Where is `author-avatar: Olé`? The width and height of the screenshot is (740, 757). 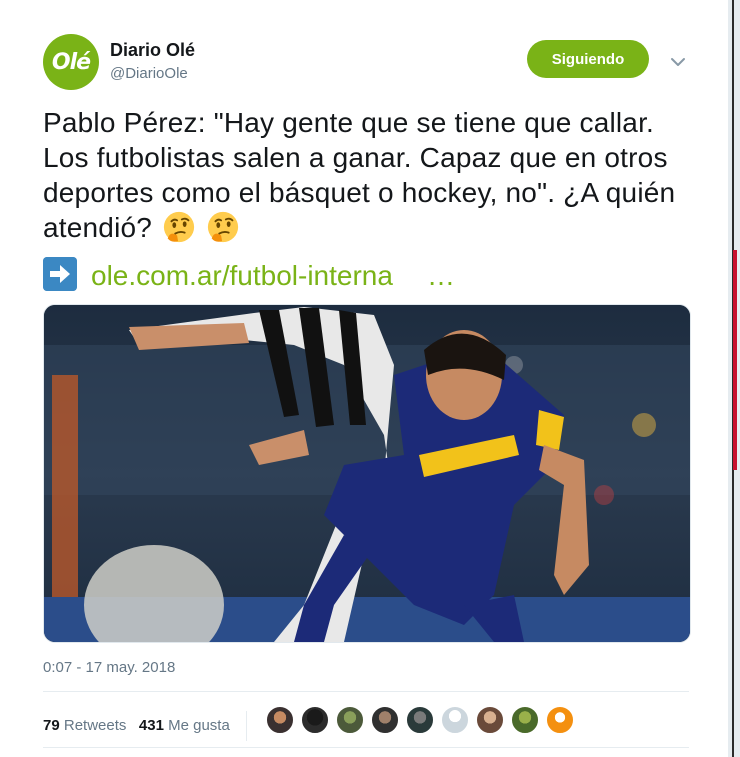 author-avatar: Olé is located at coordinates (71, 62).